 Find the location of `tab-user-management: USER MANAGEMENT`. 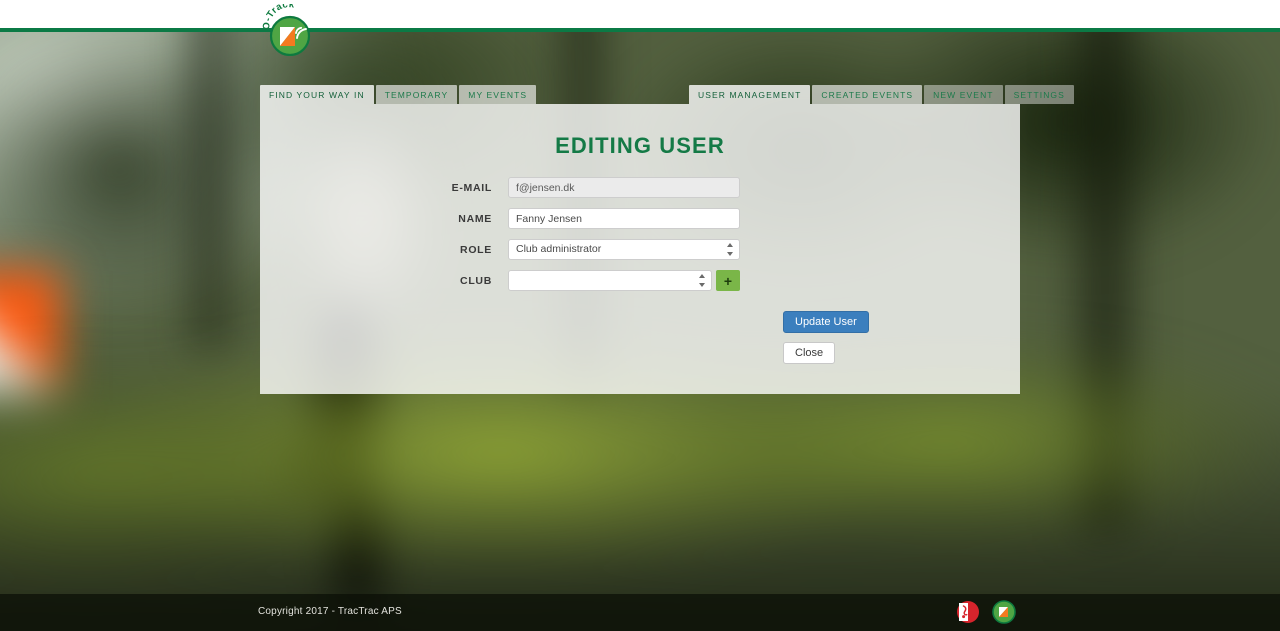

tab-user-management: USER MANAGEMENT is located at coordinates (750, 94).